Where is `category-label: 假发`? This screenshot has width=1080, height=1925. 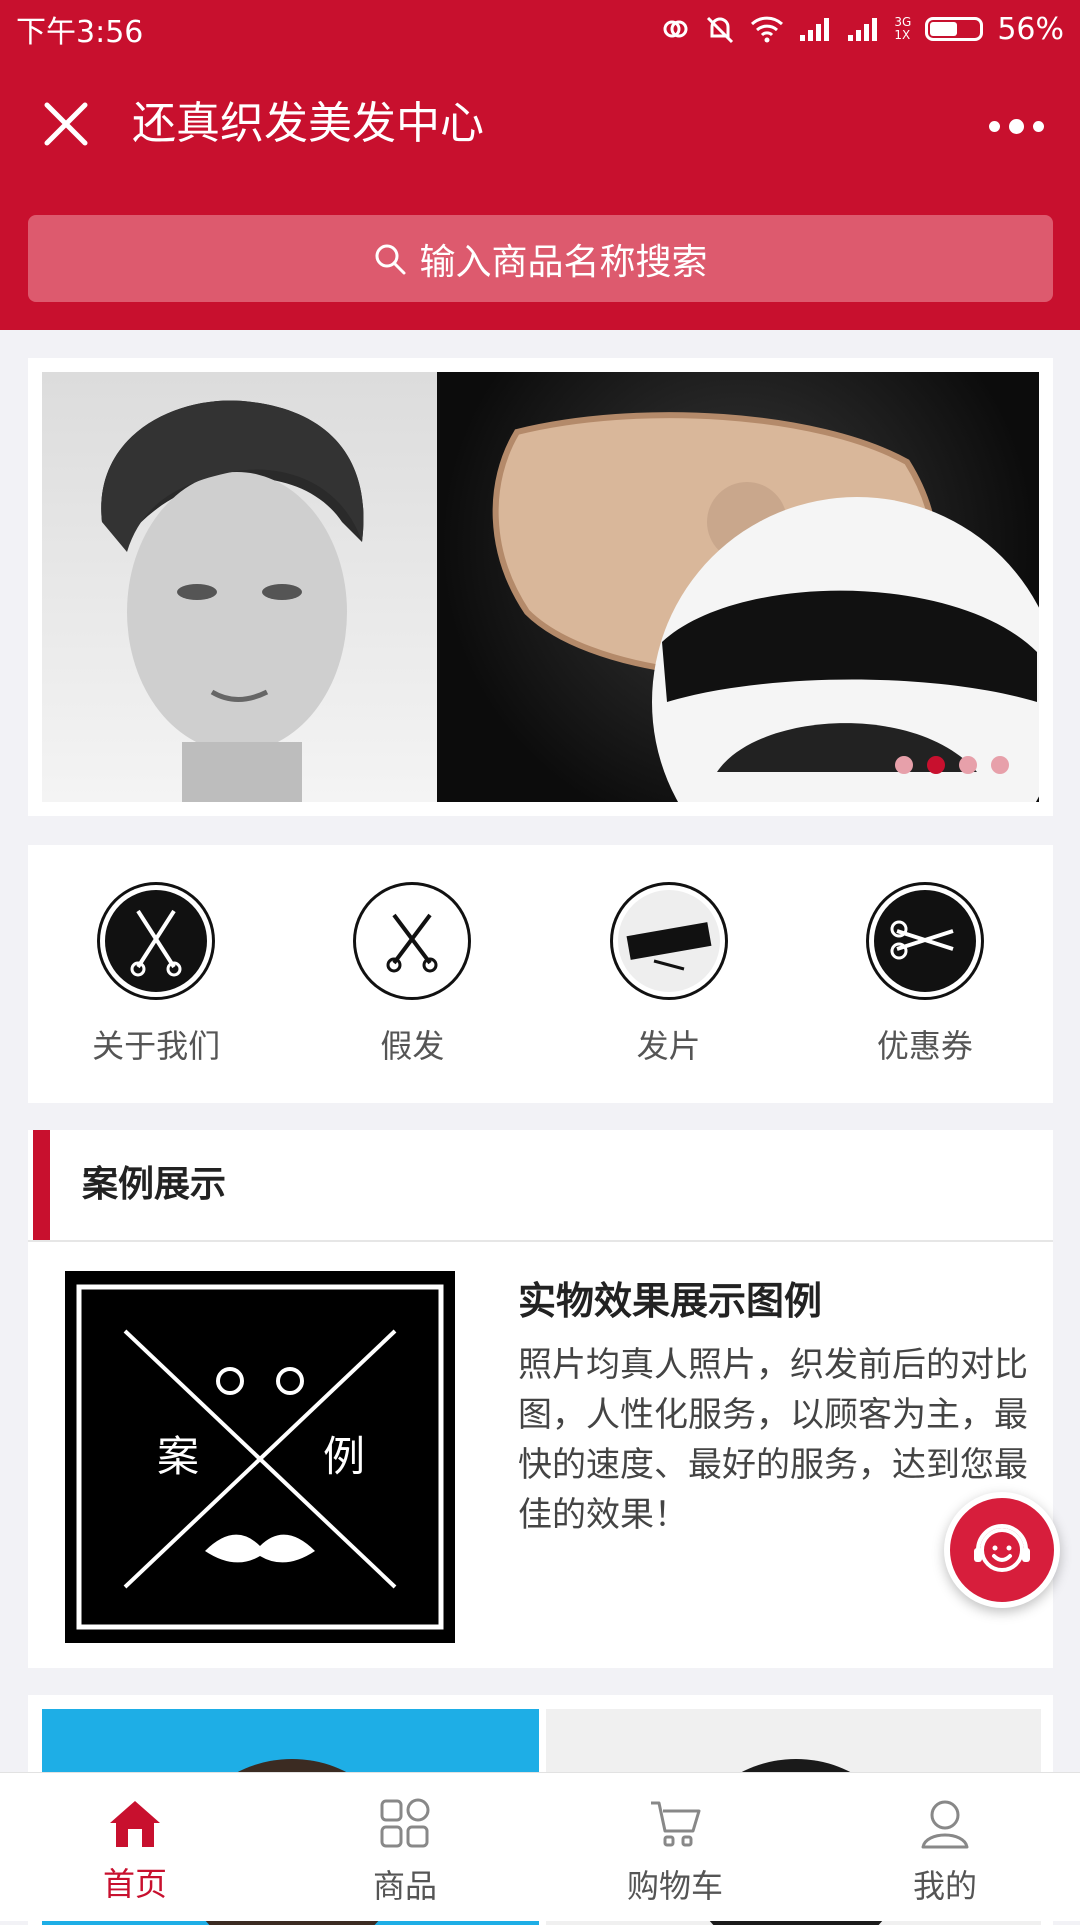 category-label: 假发 is located at coordinates (412, 1046).